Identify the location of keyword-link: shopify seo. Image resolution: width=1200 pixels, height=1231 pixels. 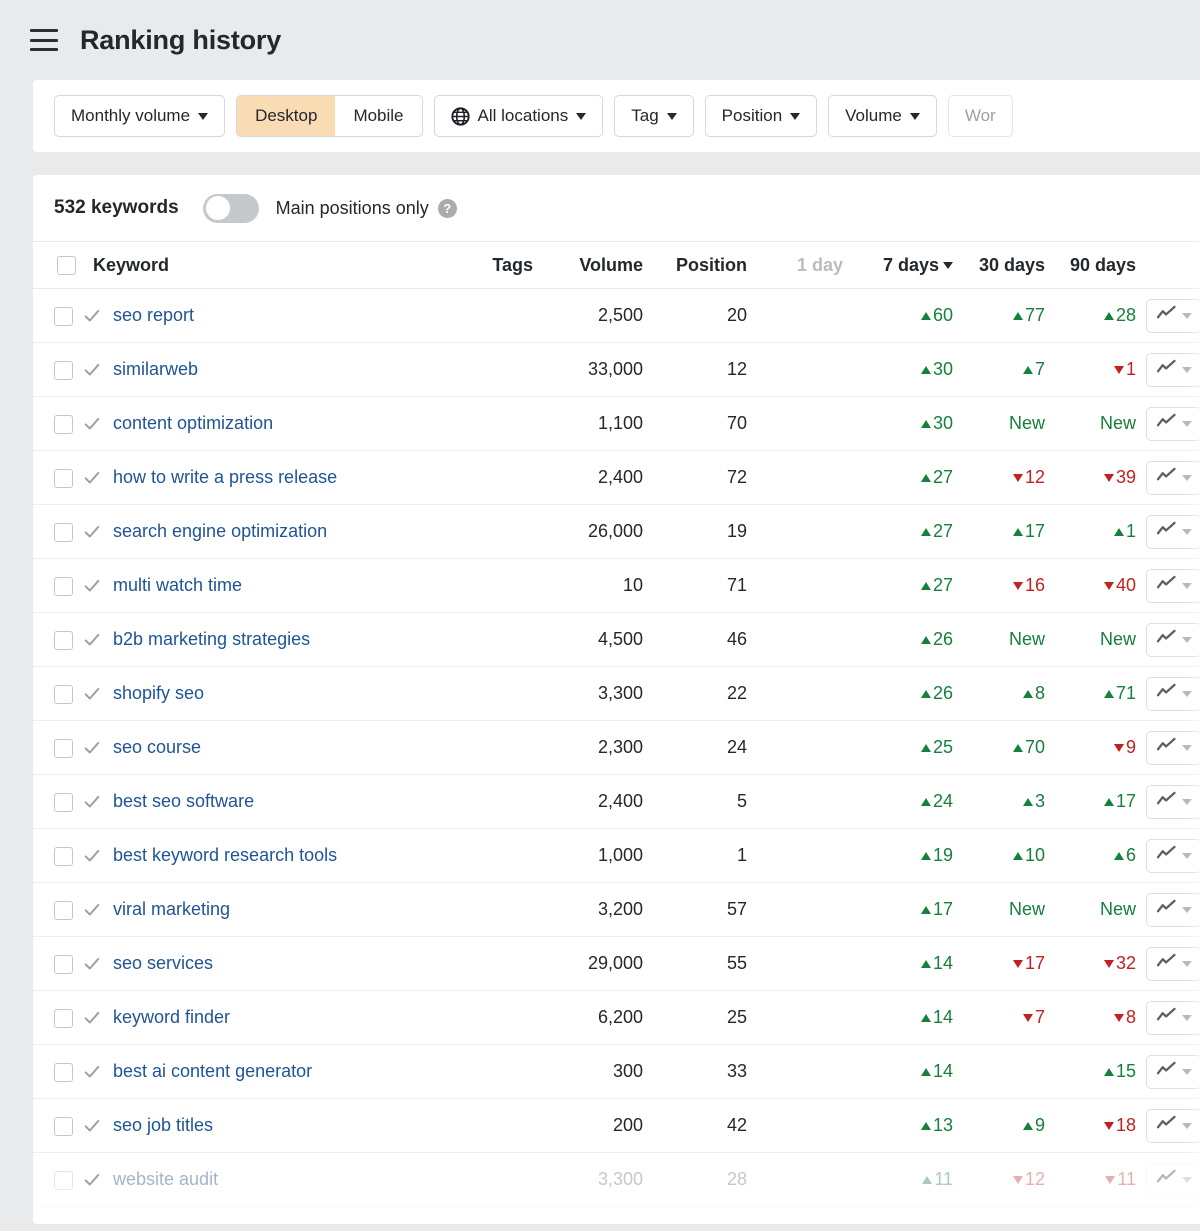
(158, 693).